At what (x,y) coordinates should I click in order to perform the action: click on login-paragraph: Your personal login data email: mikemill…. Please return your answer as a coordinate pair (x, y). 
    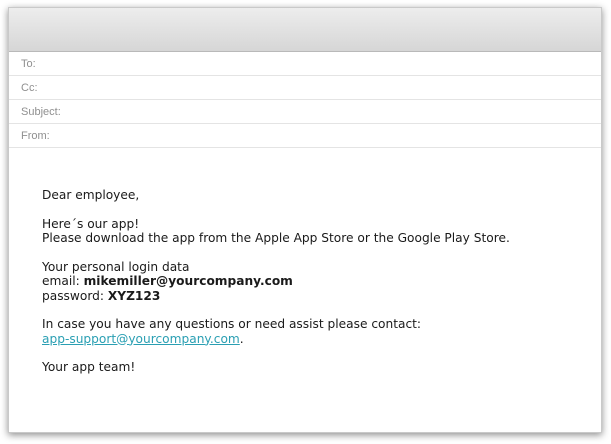
    Looking at the image, I should click on (312, 282).